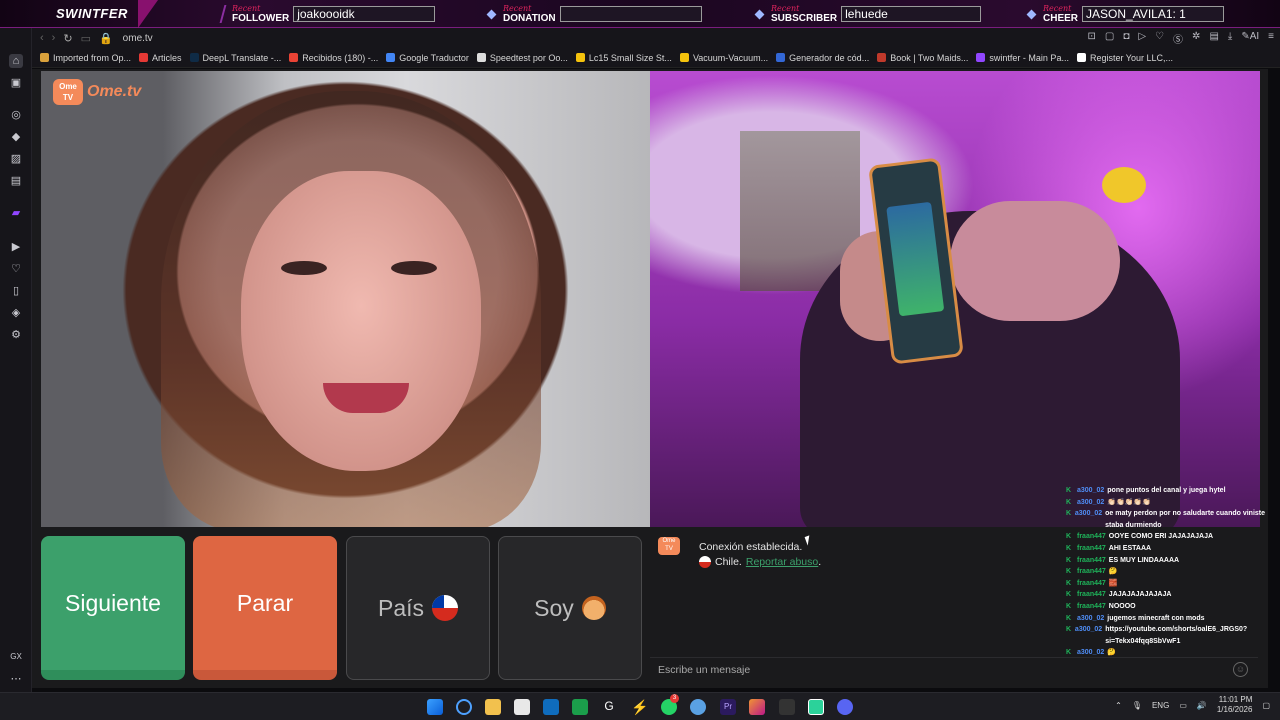 The image size is (1280, 720). I want to click on box-icon: ▤, so click(16, 181).